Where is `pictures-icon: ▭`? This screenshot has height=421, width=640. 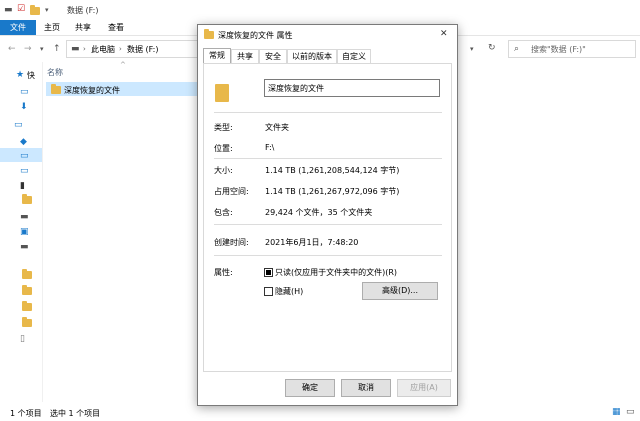 pictures-icon: ▭ is located at coordinates (24, 171).